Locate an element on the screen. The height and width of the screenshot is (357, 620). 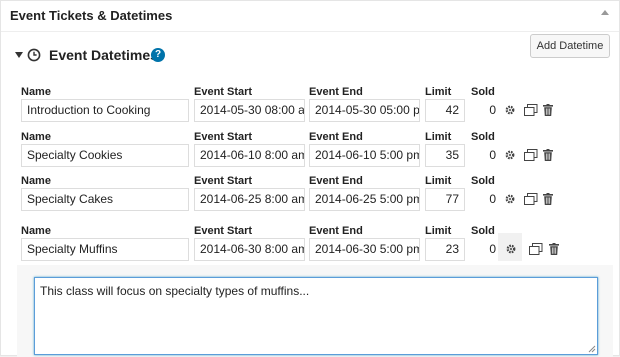
event-end-field: 2014-05-30 05:00 pm is located at coordinates (364, 110).